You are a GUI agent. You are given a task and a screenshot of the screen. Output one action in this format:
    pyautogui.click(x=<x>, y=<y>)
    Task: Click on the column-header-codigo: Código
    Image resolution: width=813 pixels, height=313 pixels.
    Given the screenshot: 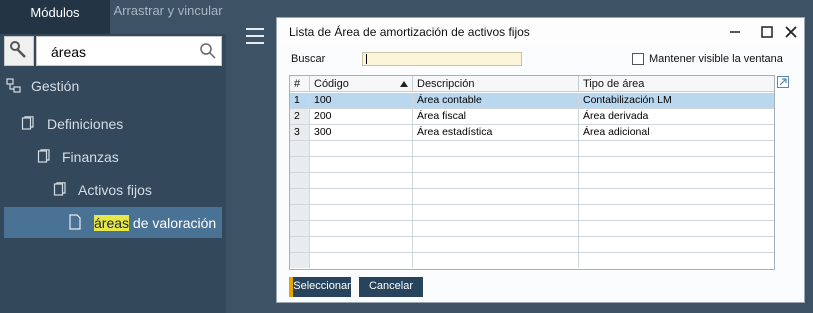 What is the action you would take?
    pyautogui.click(x=361, y=84)
    